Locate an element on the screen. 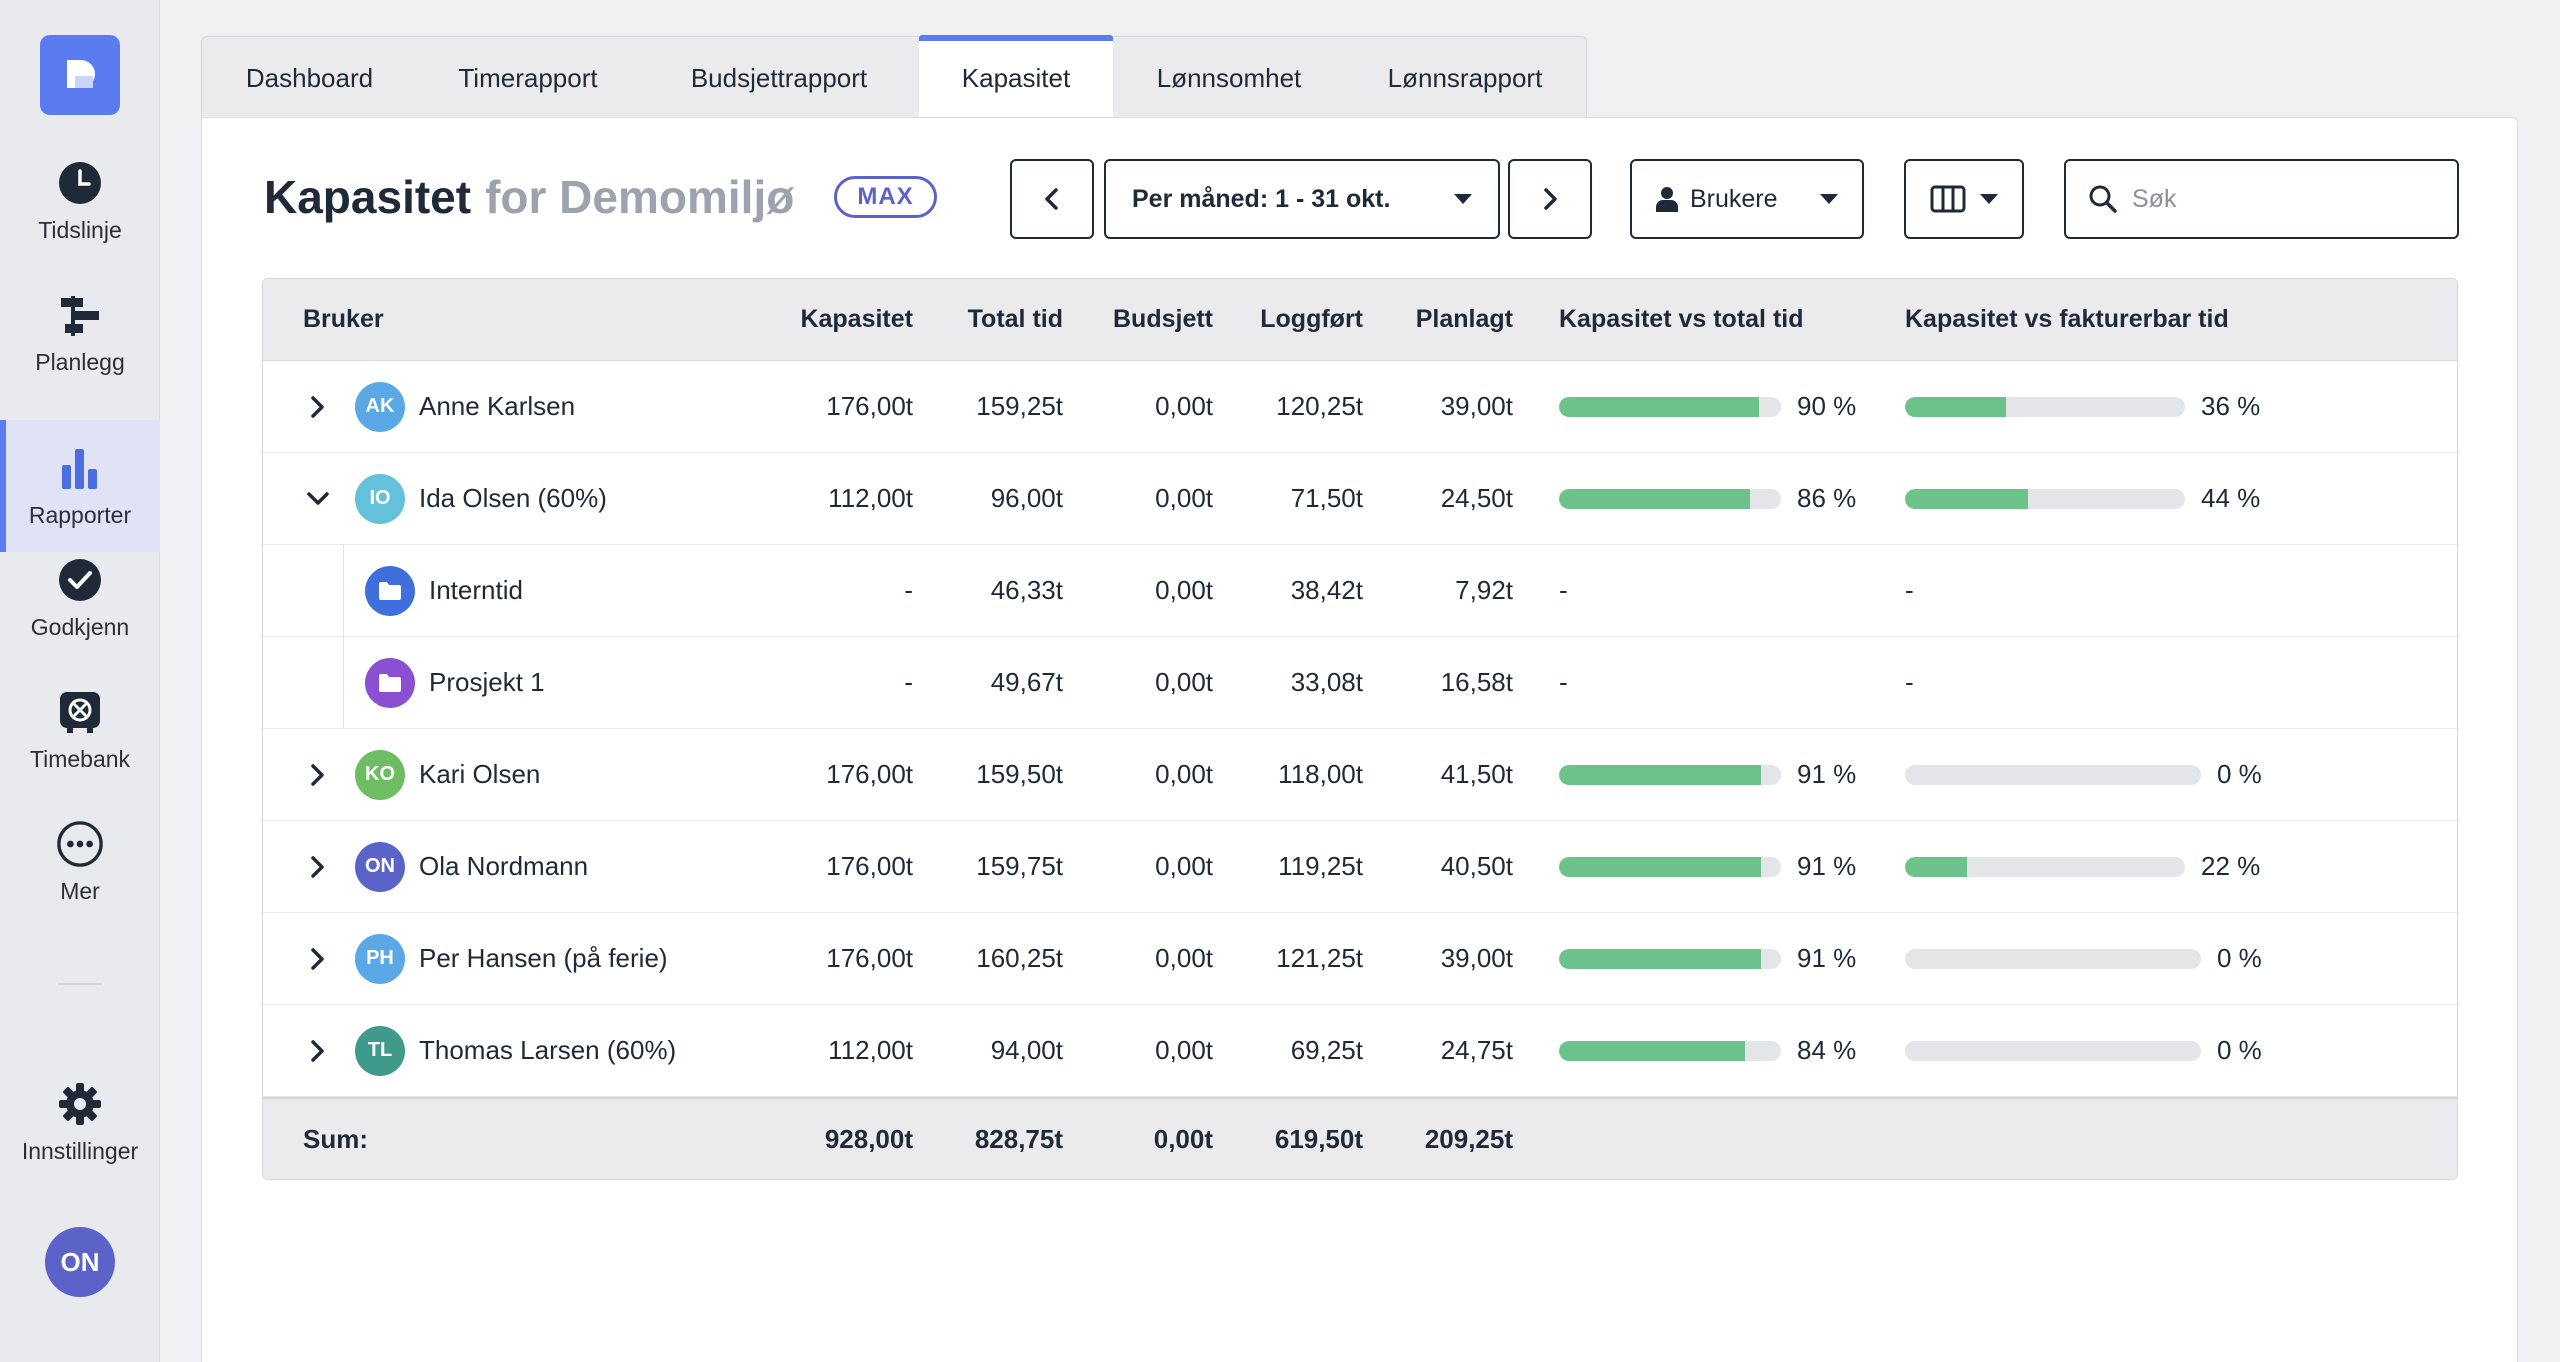 The image size is (2560, 1362). cell-planlagt: 16,58t is located at coordinates (1476, 682).